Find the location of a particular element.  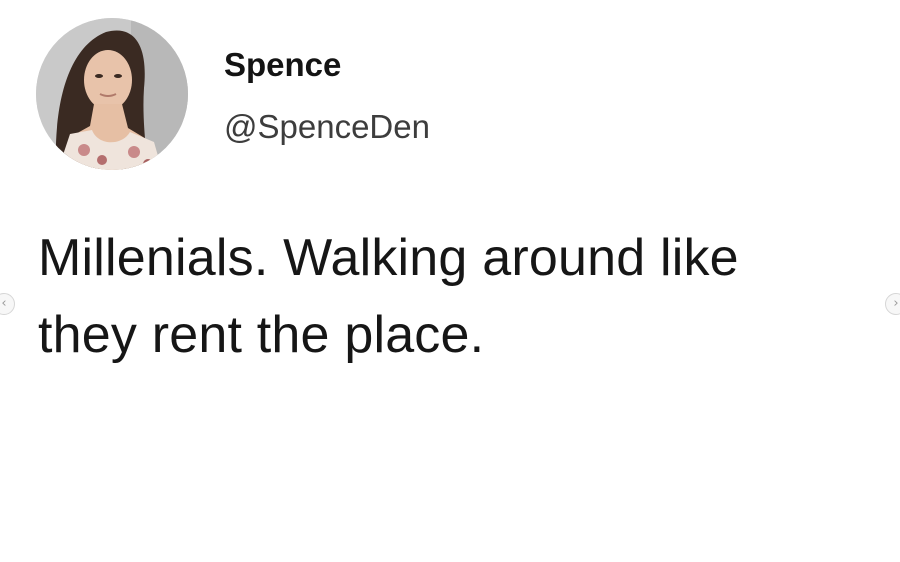

tweet-text-line: they rent the place. is located at coordinates (261, 335).